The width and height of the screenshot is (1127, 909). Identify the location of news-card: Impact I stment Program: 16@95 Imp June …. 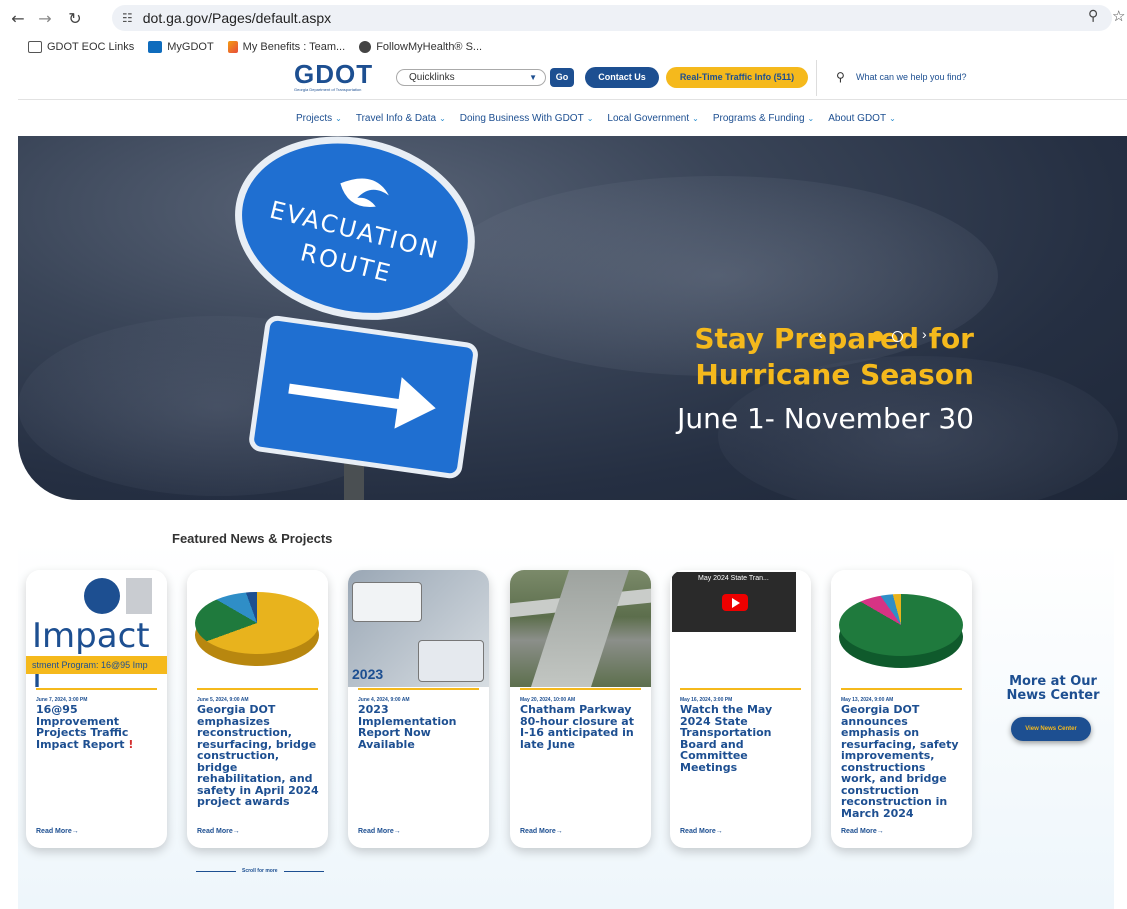
(96, 709).